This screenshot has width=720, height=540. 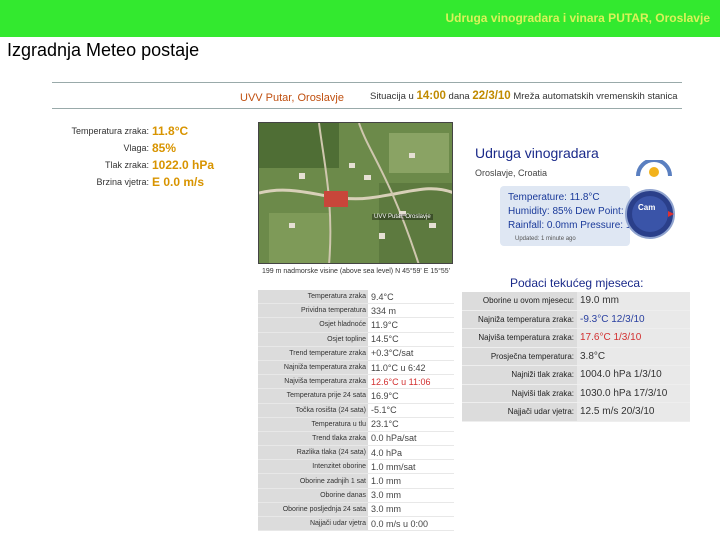 I want to click on row-label: Osjet hladnoće, so click(x=313, y=325).